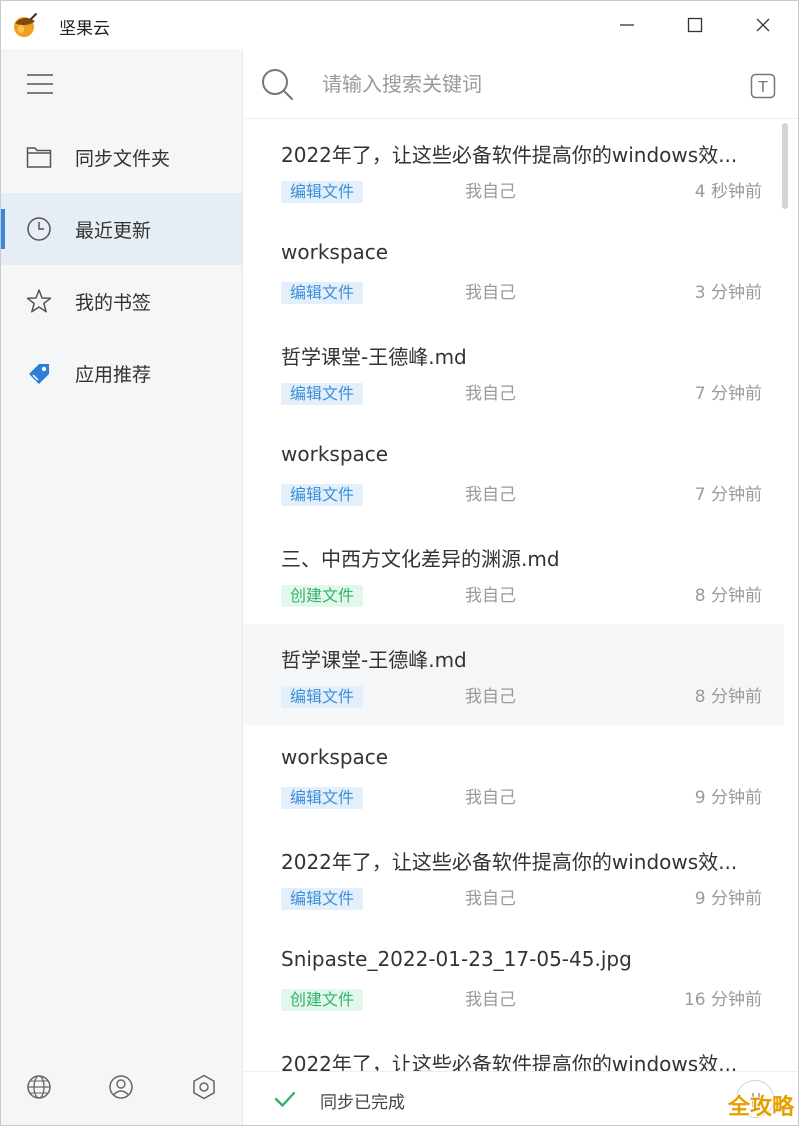 This screenshot has height=1126, width=799. I want to click on sidebar-item-sync-folder: 同步文件夹, so click(121, 157).